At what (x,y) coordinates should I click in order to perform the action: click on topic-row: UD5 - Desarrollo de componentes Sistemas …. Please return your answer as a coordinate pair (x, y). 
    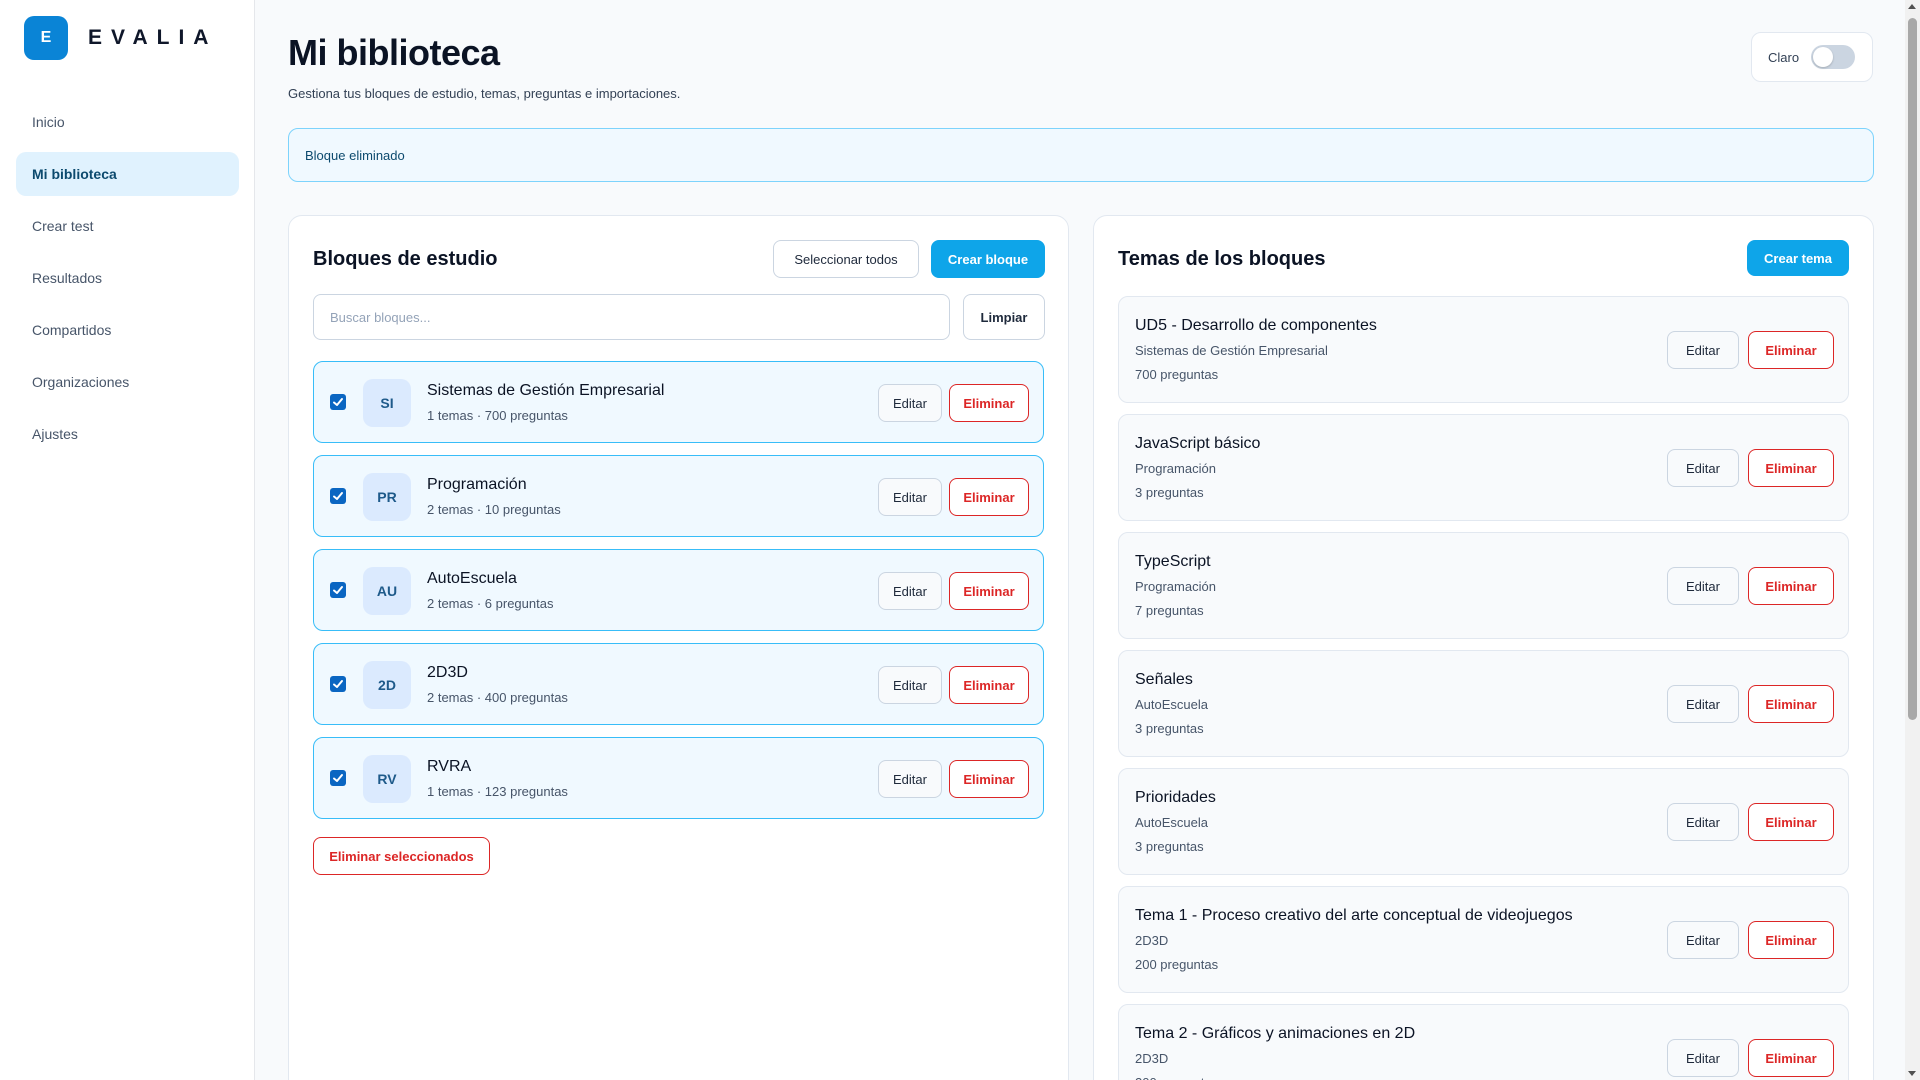
    Looking at the image, I should click on (1483, 349).